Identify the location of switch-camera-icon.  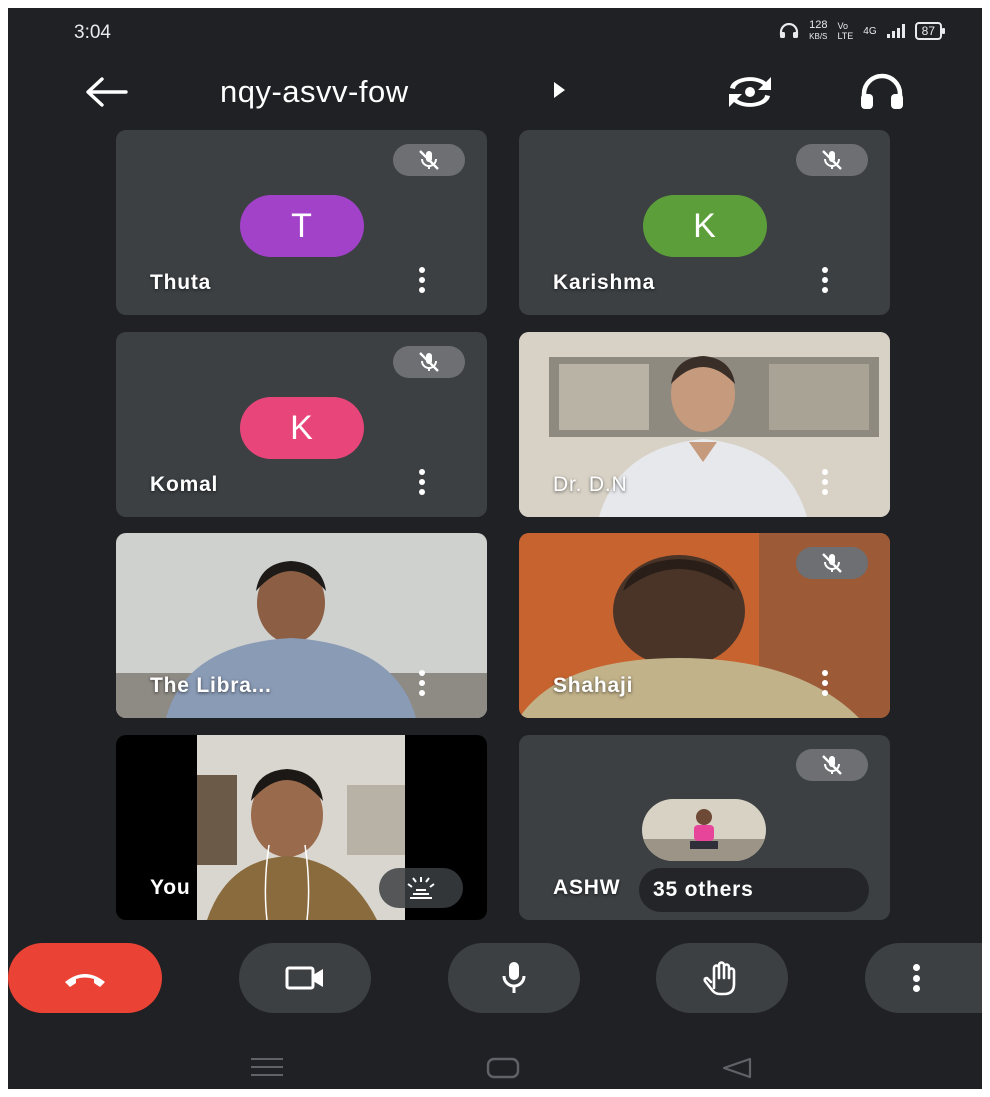
(750, 92).